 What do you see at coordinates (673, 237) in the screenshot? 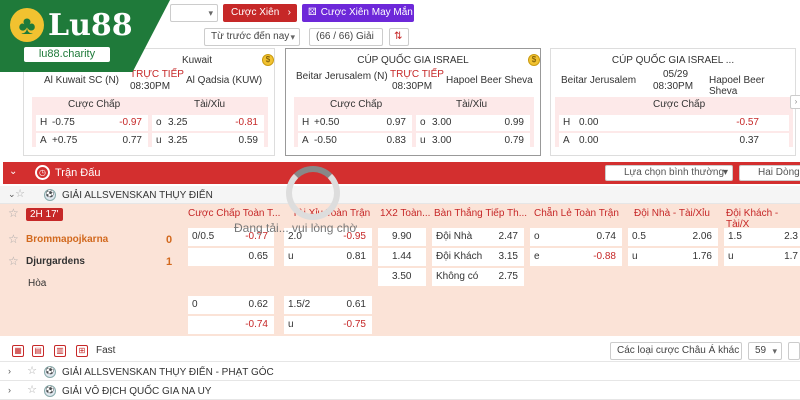
I see `odds-cell: 0.5 2.06` at bounding box center [673, 237].